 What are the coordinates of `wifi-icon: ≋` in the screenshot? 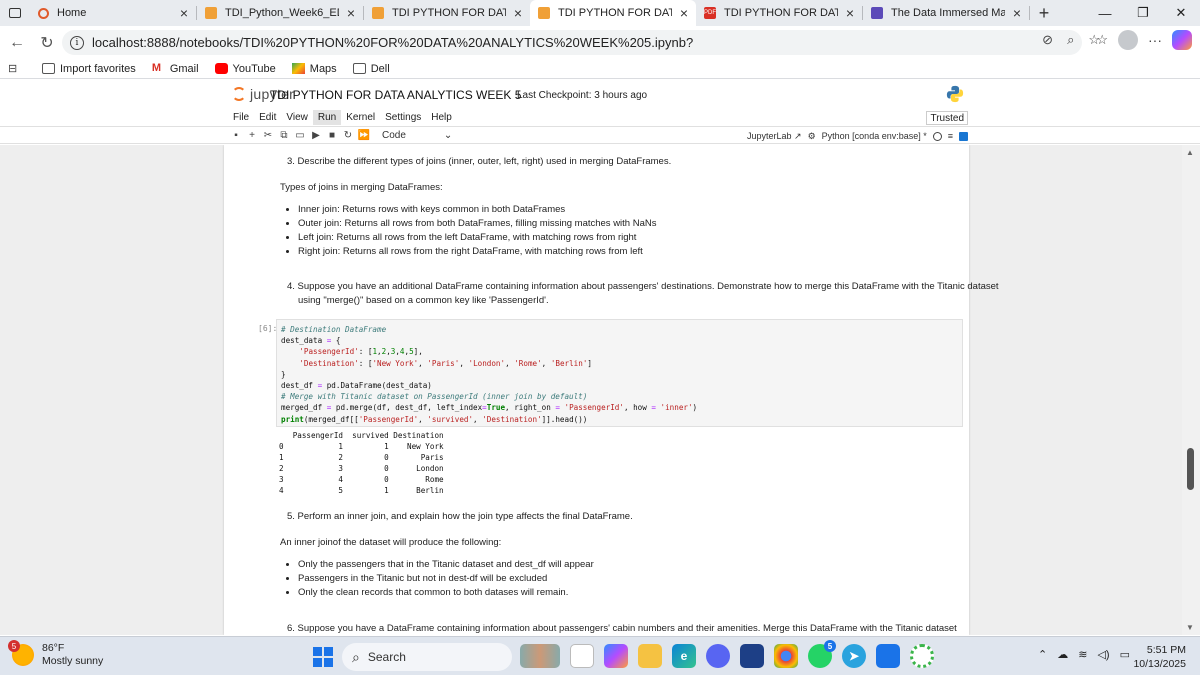 It's located at (1082, 654).